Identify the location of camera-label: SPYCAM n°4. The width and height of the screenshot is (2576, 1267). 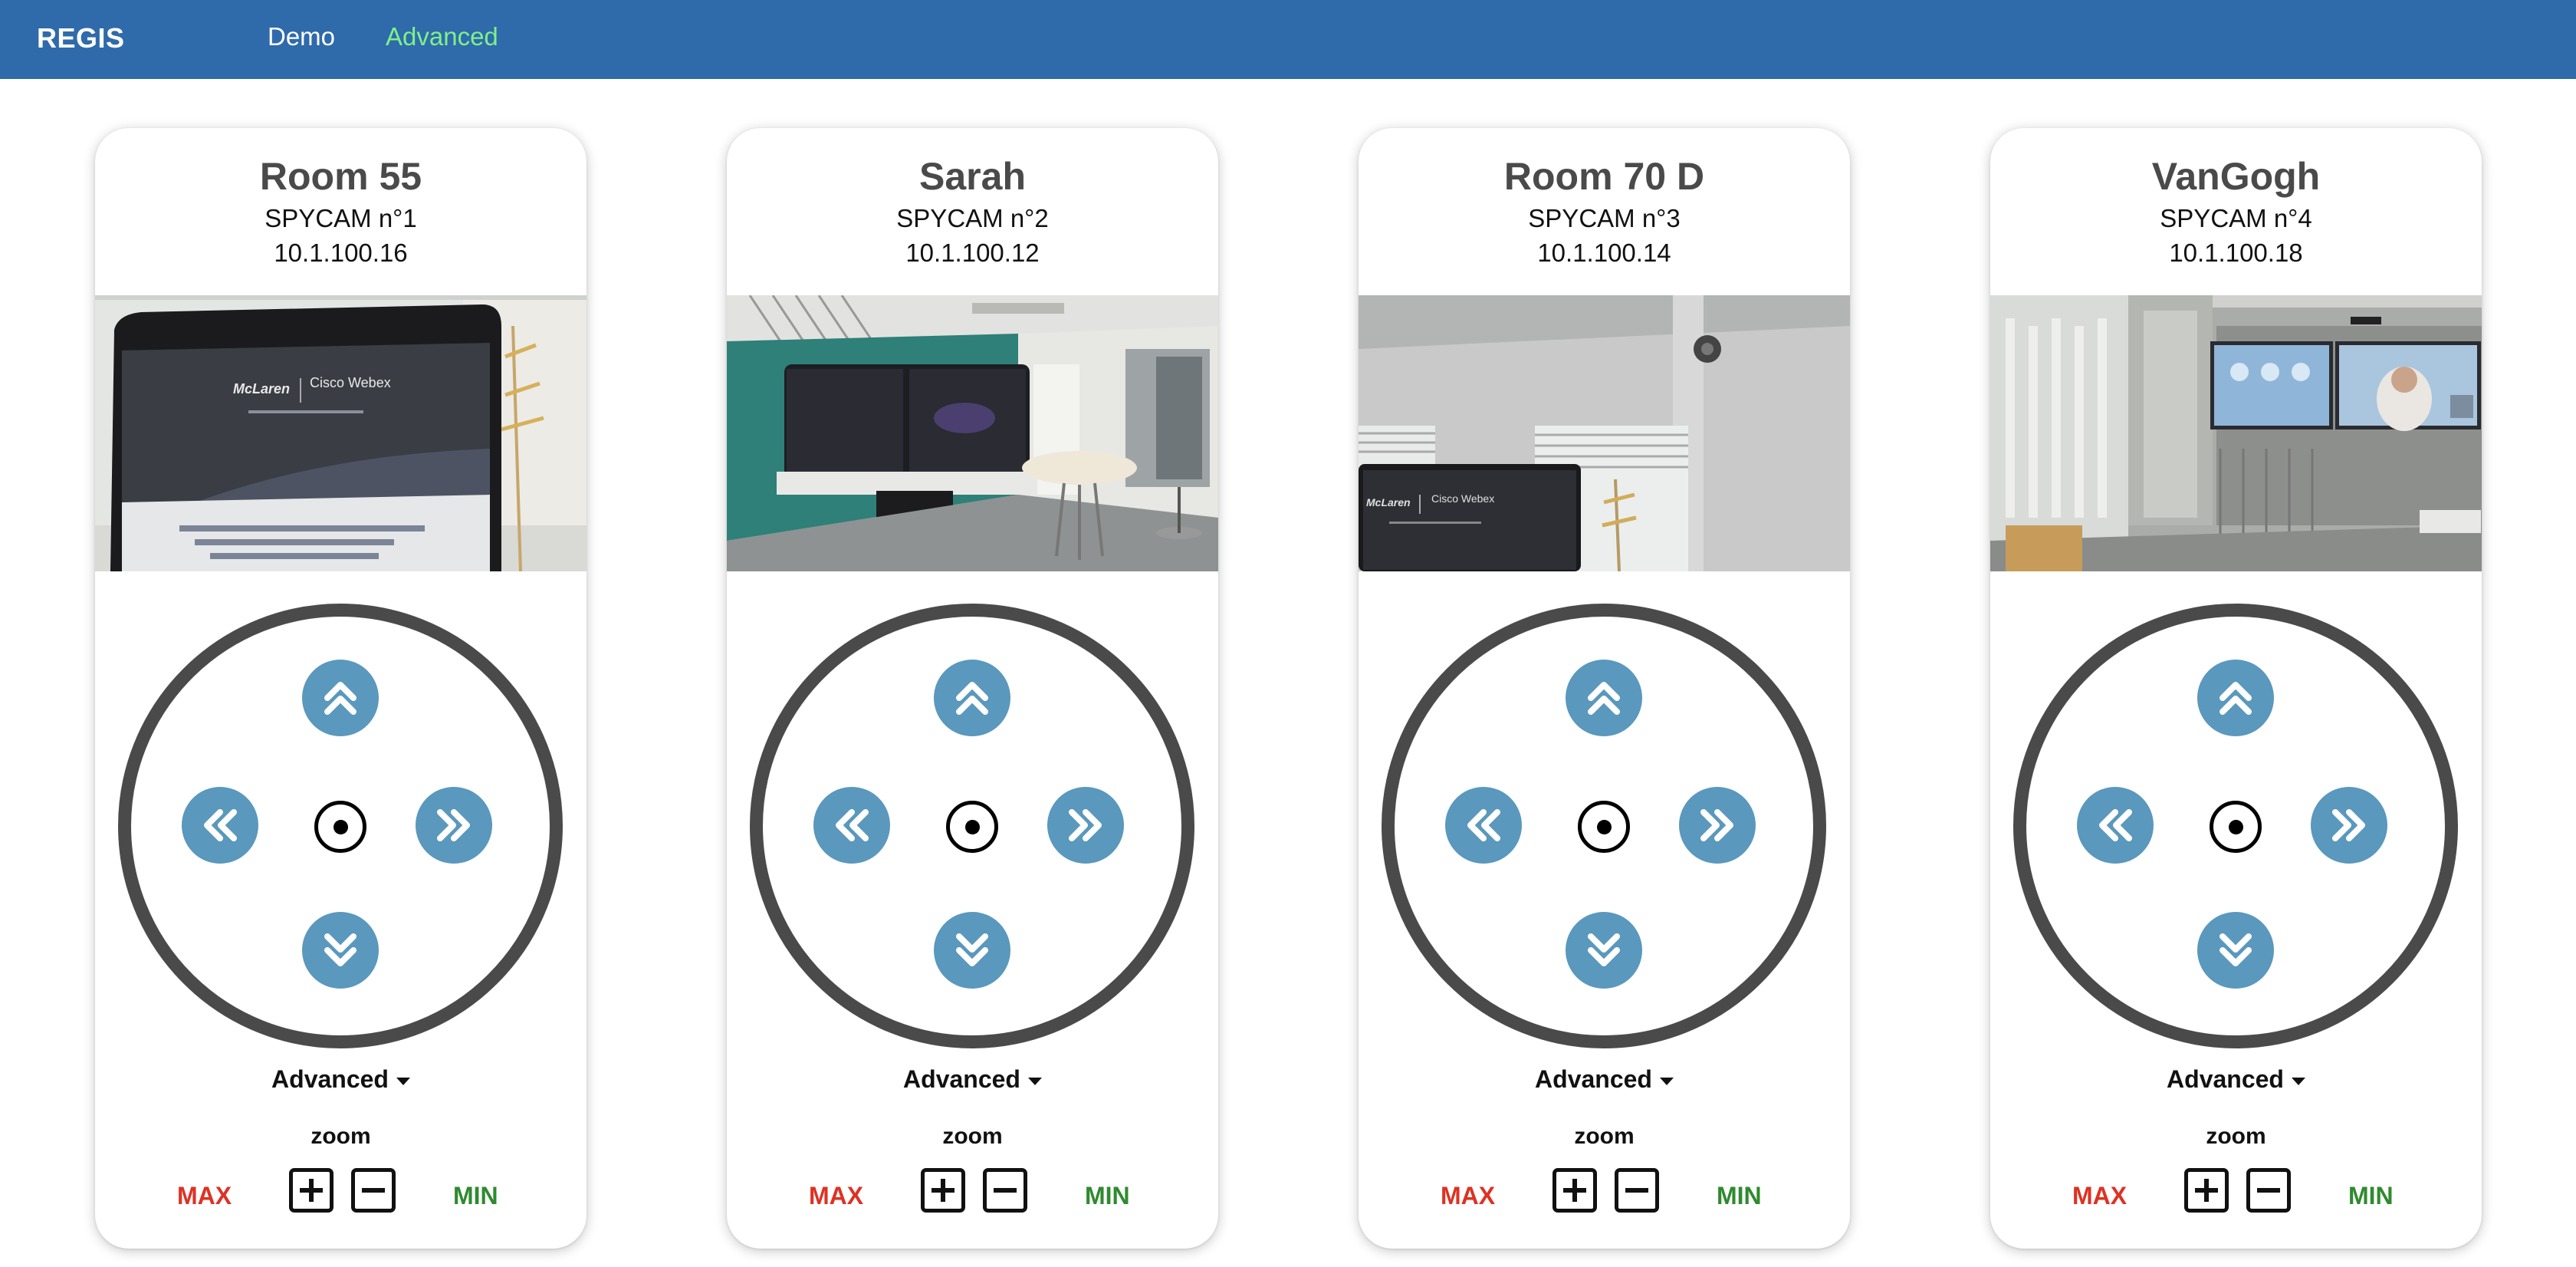
(2236, 218).